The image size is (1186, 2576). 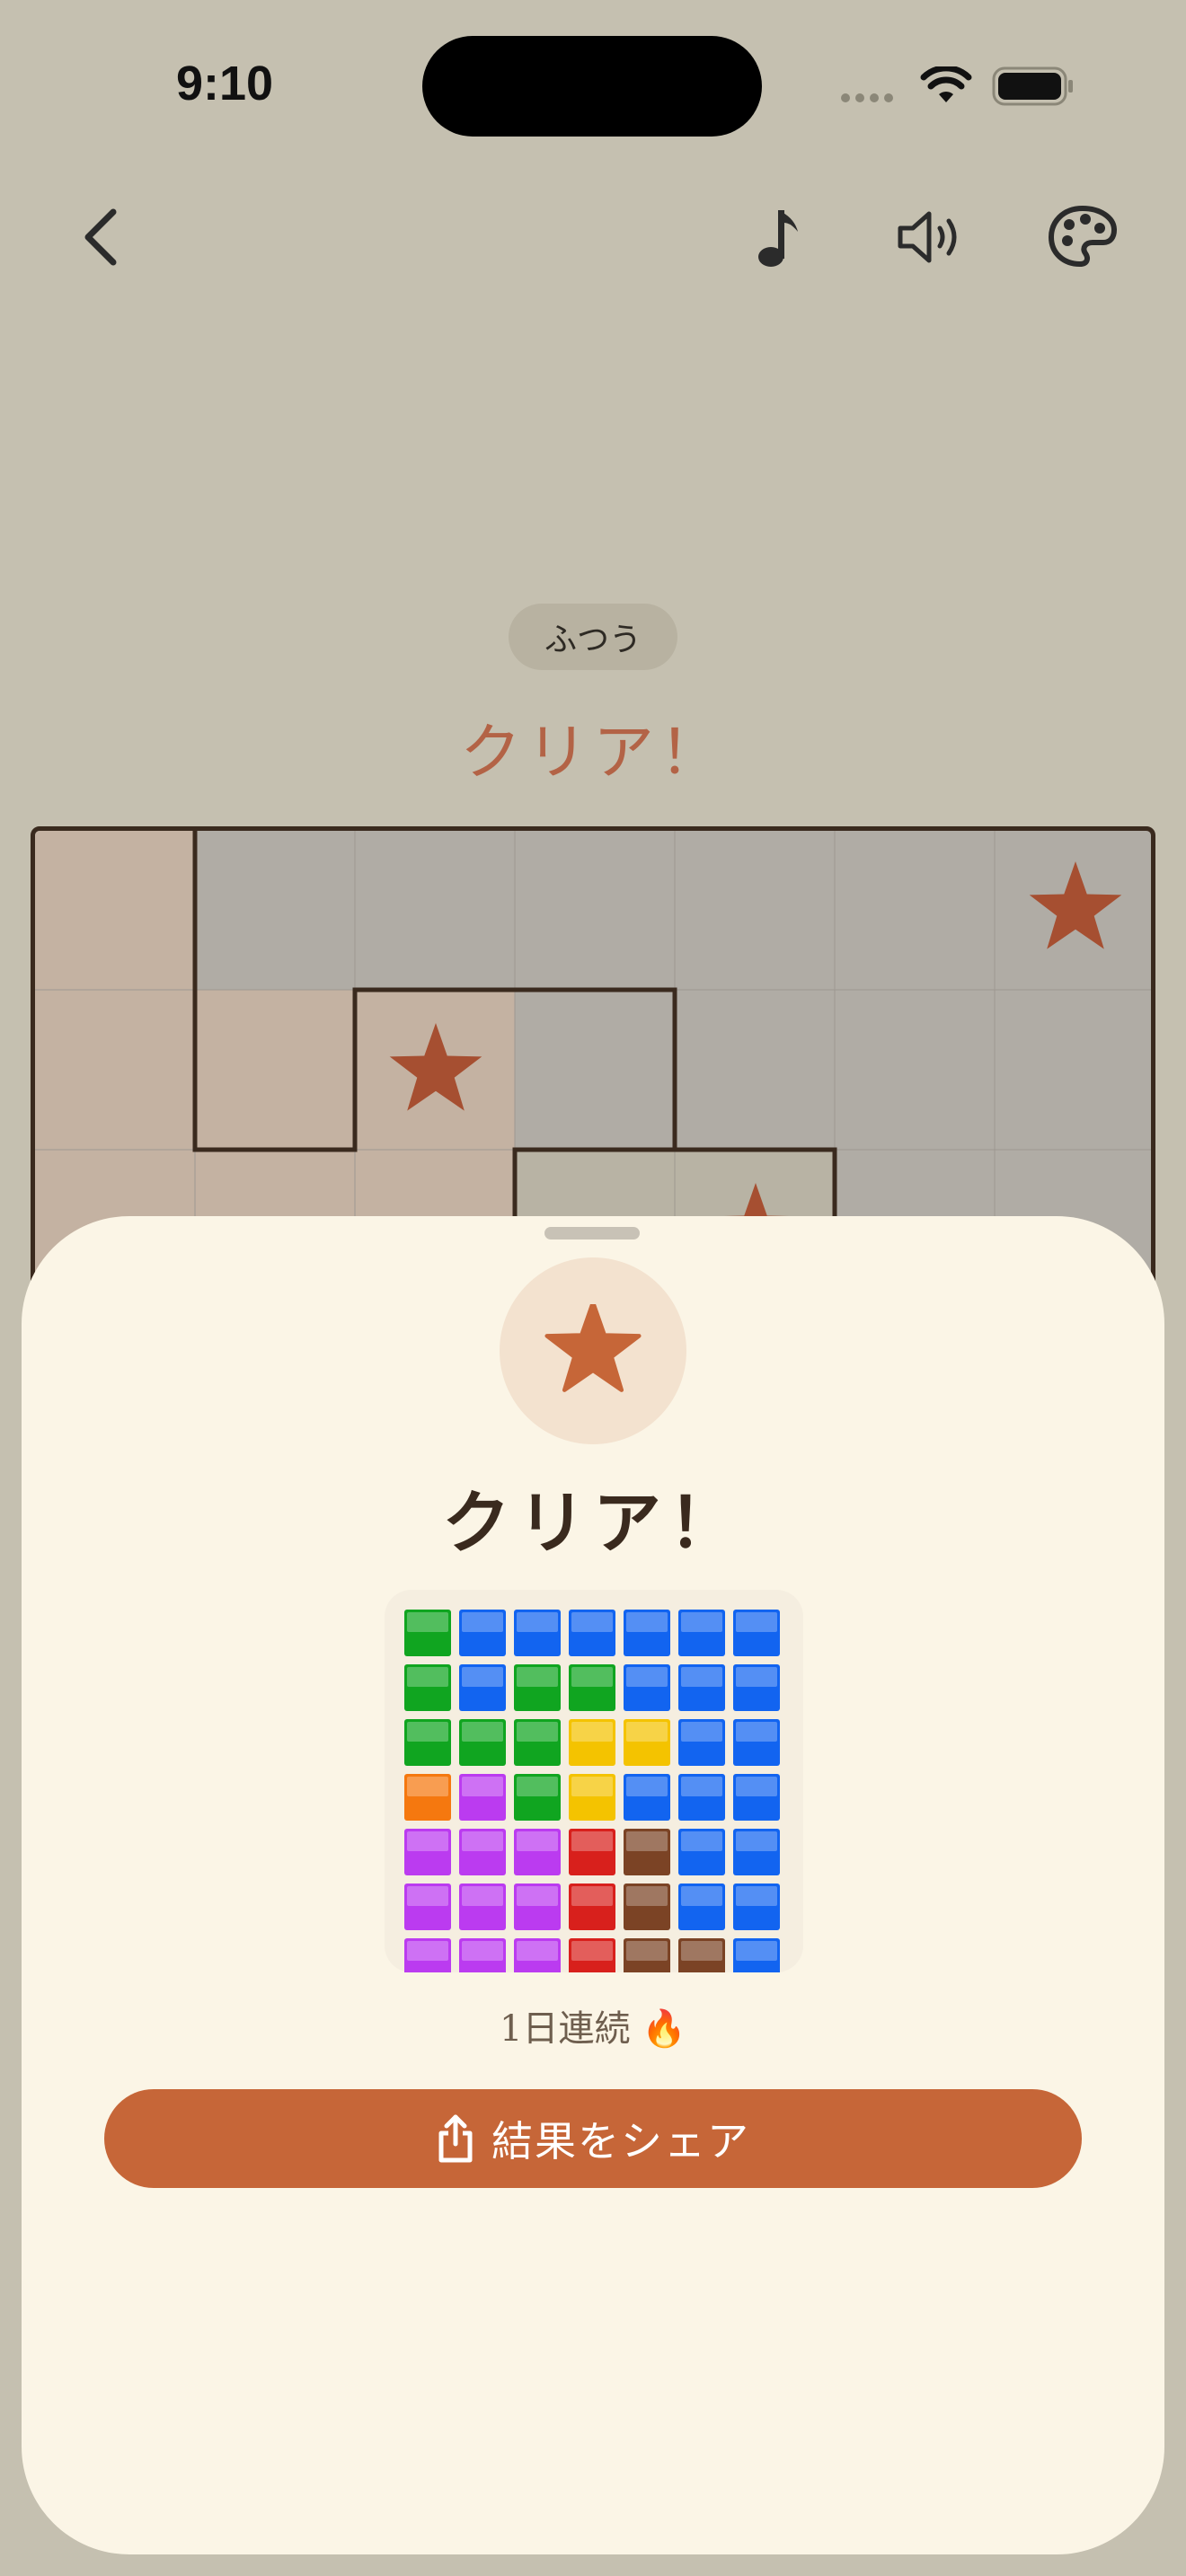 I want to click on board-clear-title: クリア！, so click(x=592, y=753).